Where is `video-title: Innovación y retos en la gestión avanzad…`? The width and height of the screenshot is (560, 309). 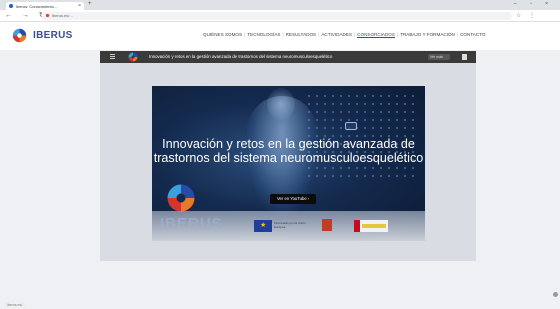
video-title: Innovación y retos en la gestión avanzad… is located at coordinates (240, 56).